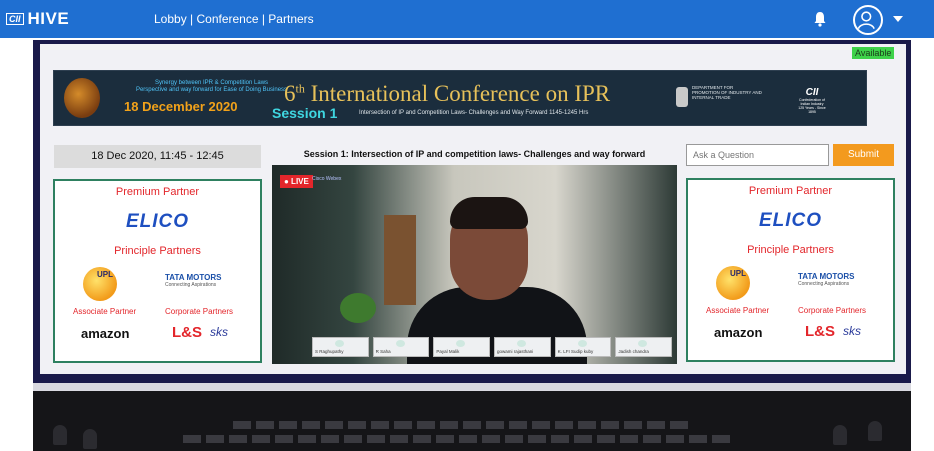  What do you see at coordinates (401, 347) in the screenshot?
I see `participant-tile: R Saha` at bounding box center [401, 347].